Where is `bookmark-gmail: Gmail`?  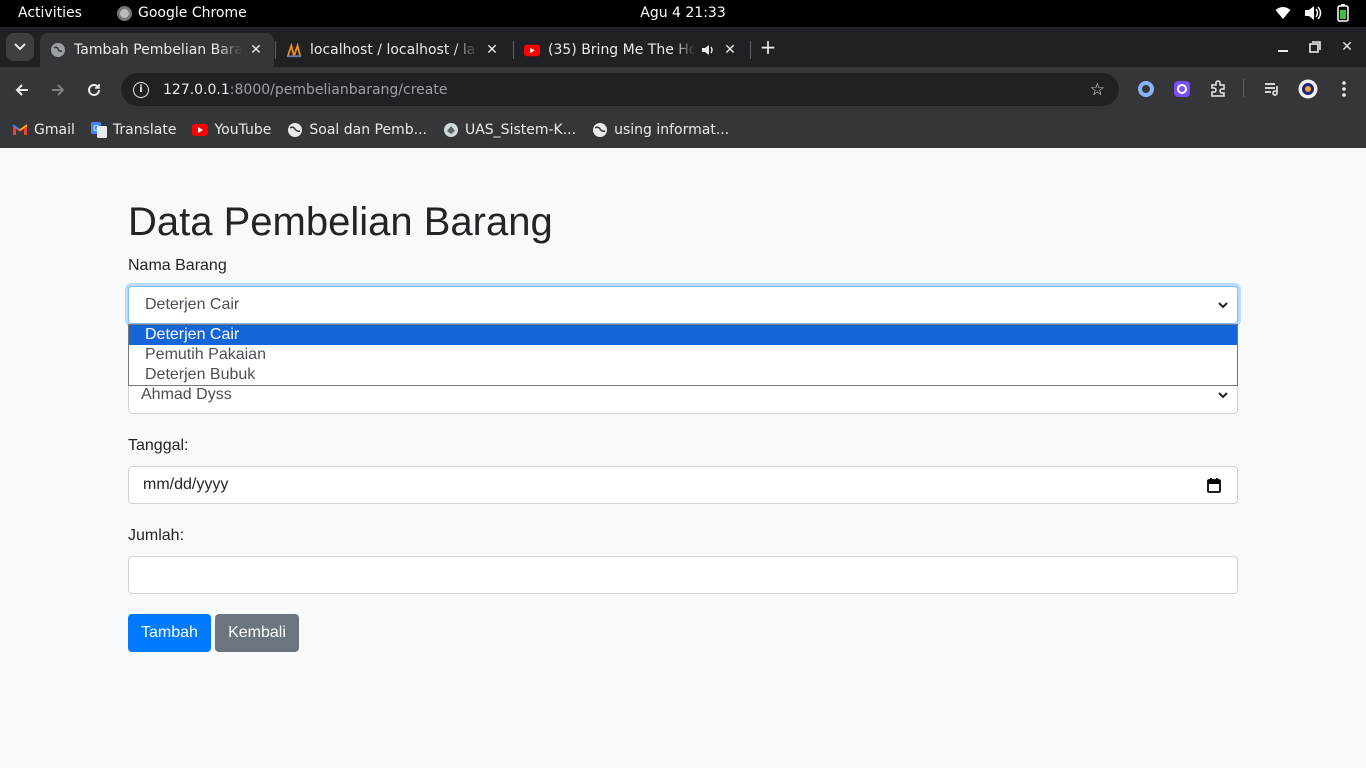 bookmark-gmail: Gmail is located at coordinates (43, 130).